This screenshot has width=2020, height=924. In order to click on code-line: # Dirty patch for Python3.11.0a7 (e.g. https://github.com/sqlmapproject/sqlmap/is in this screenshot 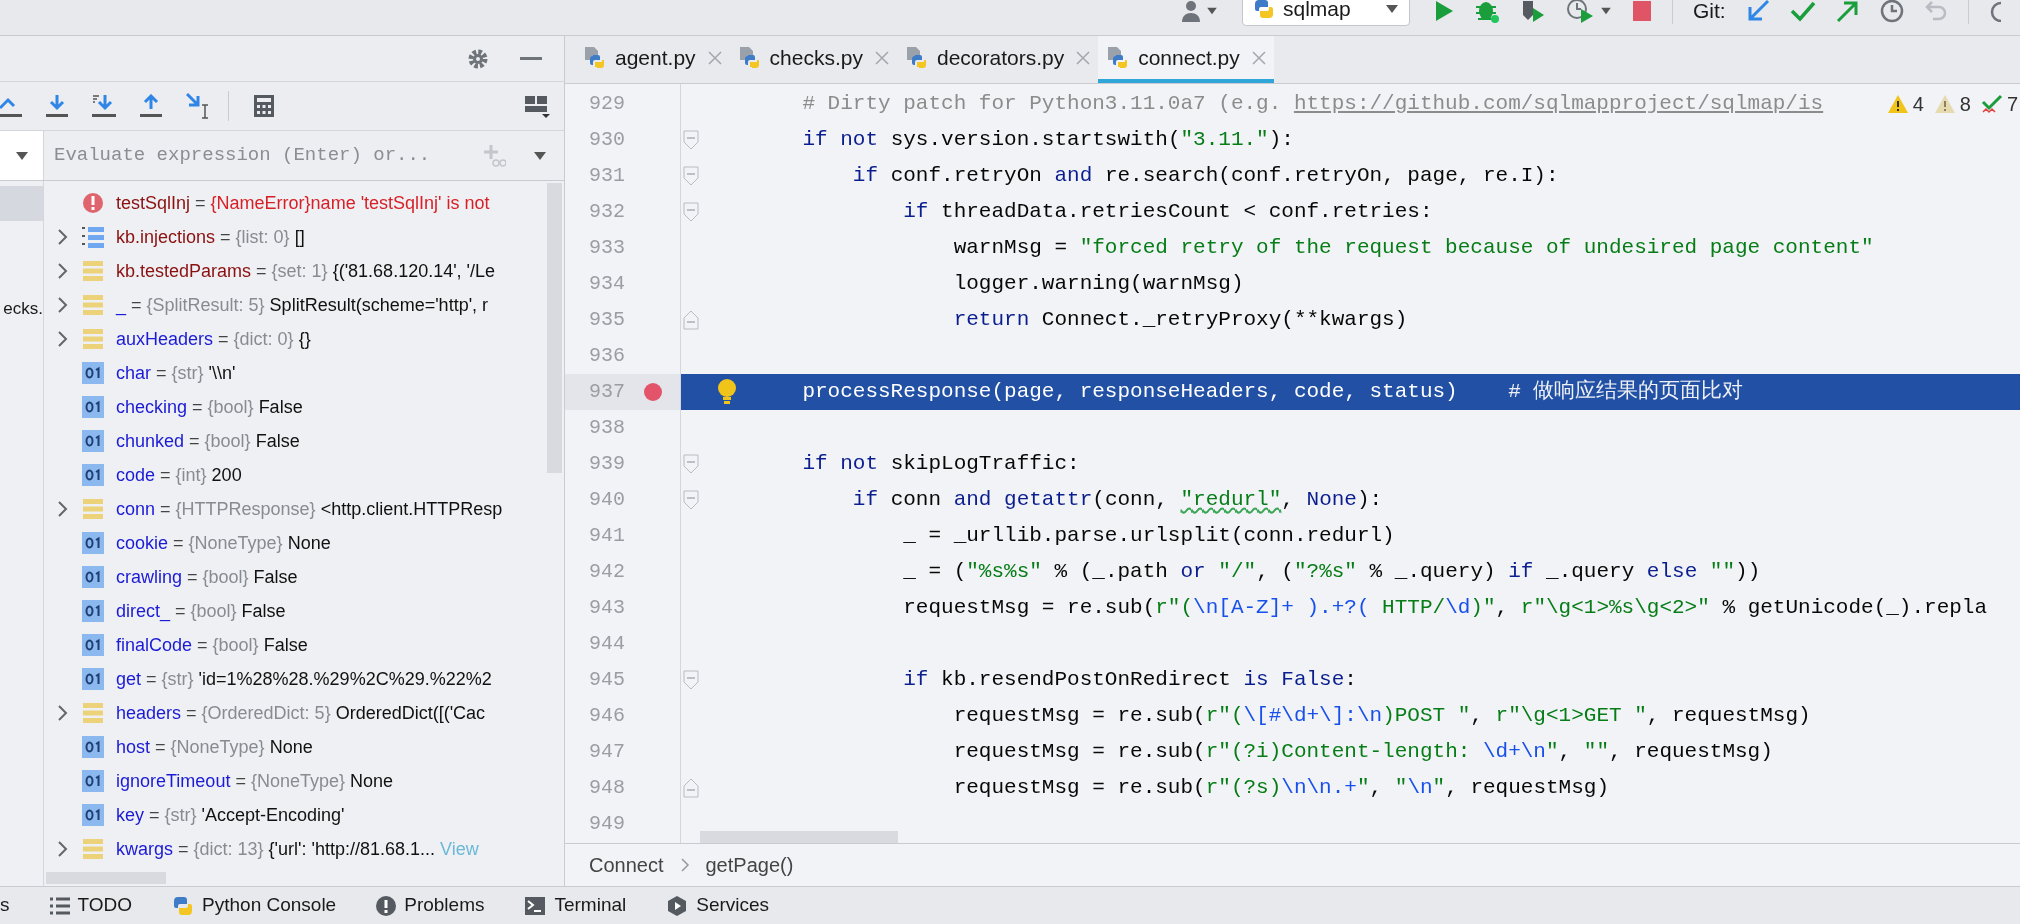, I will do `click(1312, 104)`.